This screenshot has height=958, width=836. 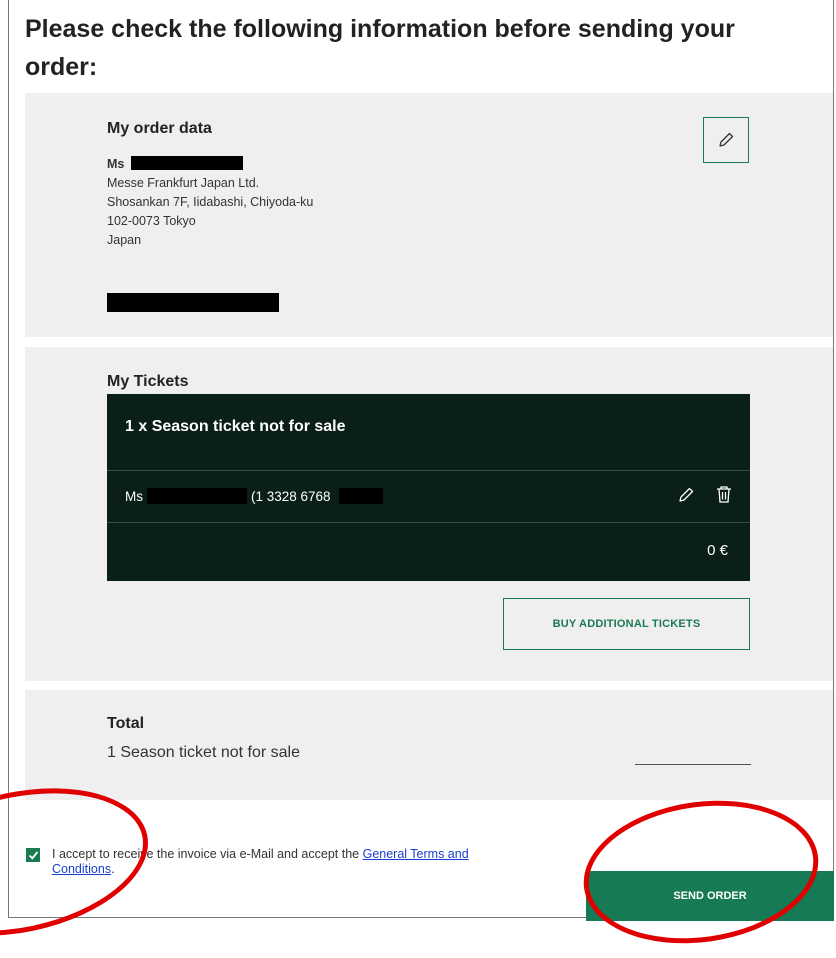 I want to click on check-icon, so click(x=33, y=855).